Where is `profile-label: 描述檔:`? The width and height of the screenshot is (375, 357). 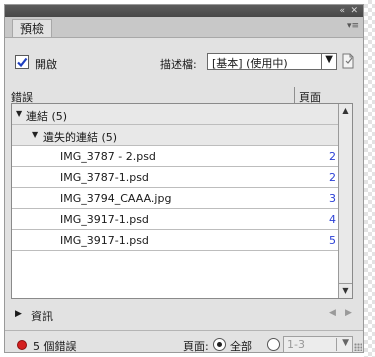 profile-label: 描述檔: is located at coordinates (178, 64).